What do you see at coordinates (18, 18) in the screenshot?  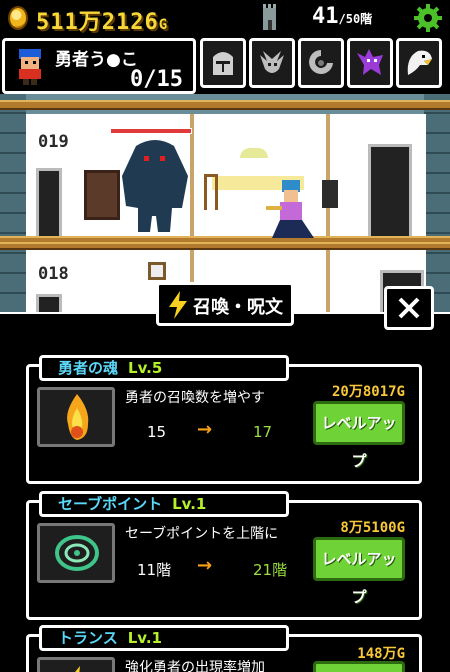 I see `gold-coin-icon` at bounding box center [18, 18].